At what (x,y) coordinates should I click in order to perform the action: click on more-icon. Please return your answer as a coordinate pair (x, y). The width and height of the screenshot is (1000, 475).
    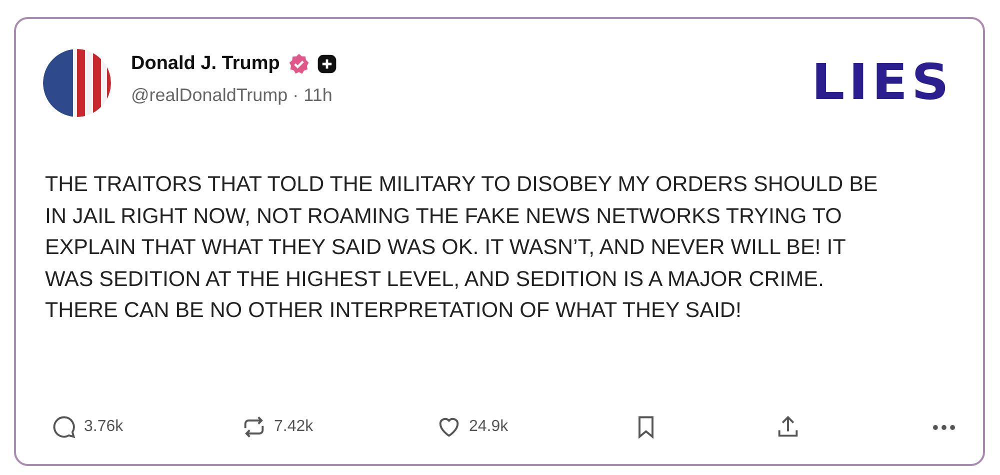
    Looking at the image, I should click on (944, 427).